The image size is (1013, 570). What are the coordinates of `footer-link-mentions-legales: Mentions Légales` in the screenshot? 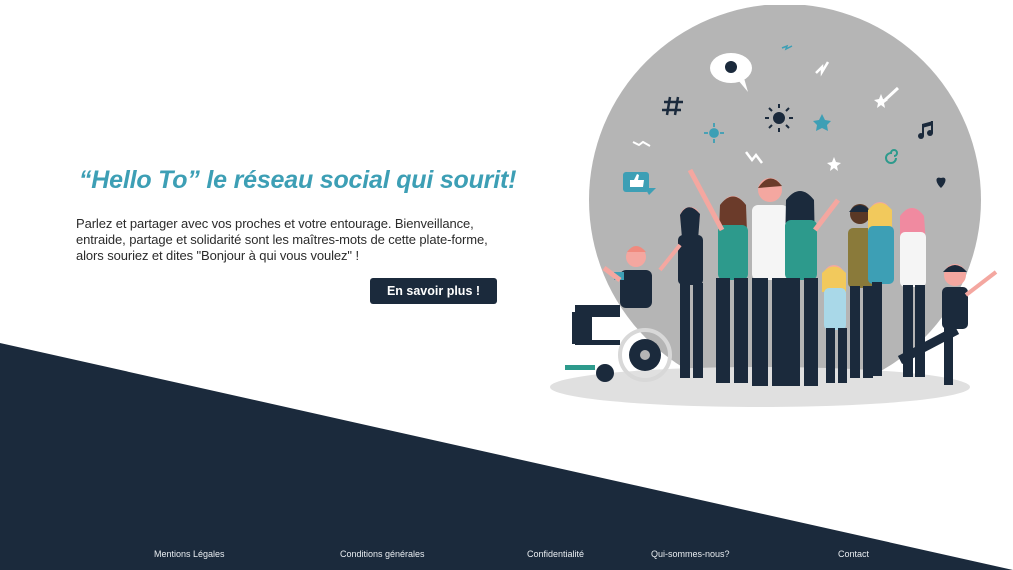 It's located at (189, 554).